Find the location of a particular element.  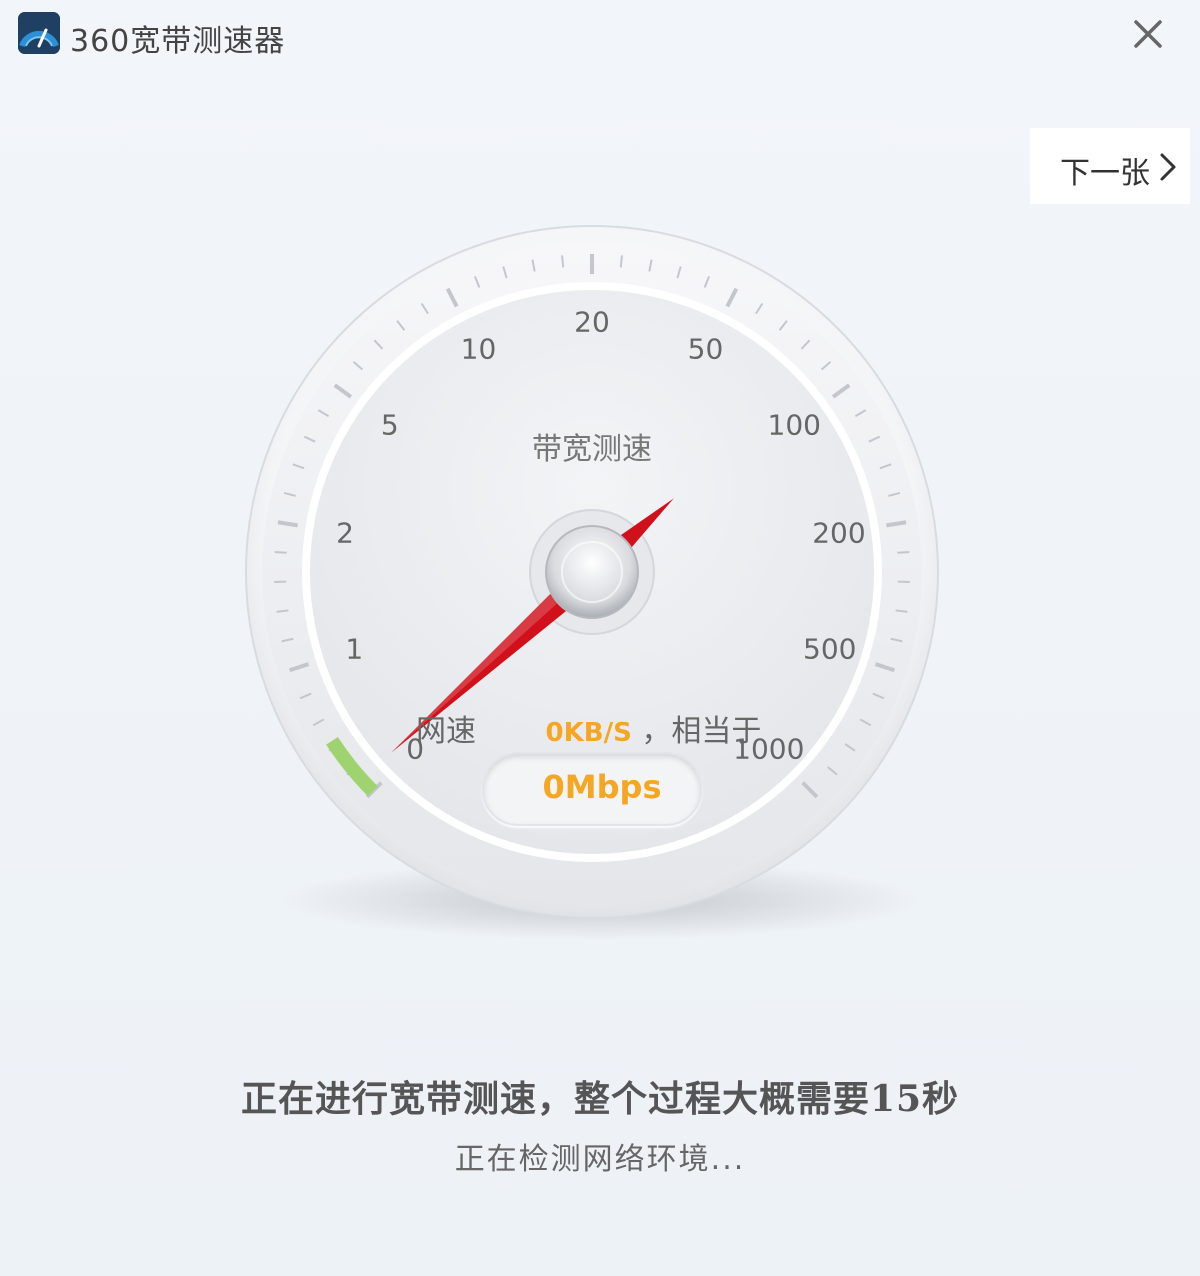

gauge-scale-label: 100 is located at coordinates (794, 425).